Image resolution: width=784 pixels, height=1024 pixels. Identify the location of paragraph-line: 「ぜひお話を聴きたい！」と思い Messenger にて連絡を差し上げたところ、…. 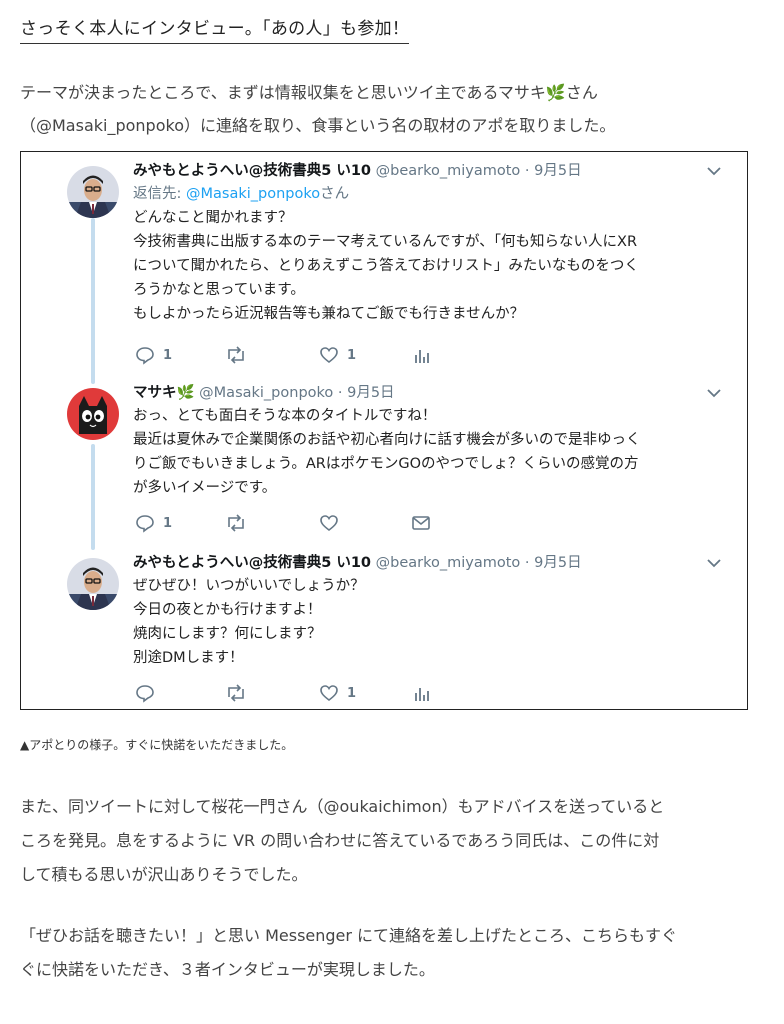
(349, 935).